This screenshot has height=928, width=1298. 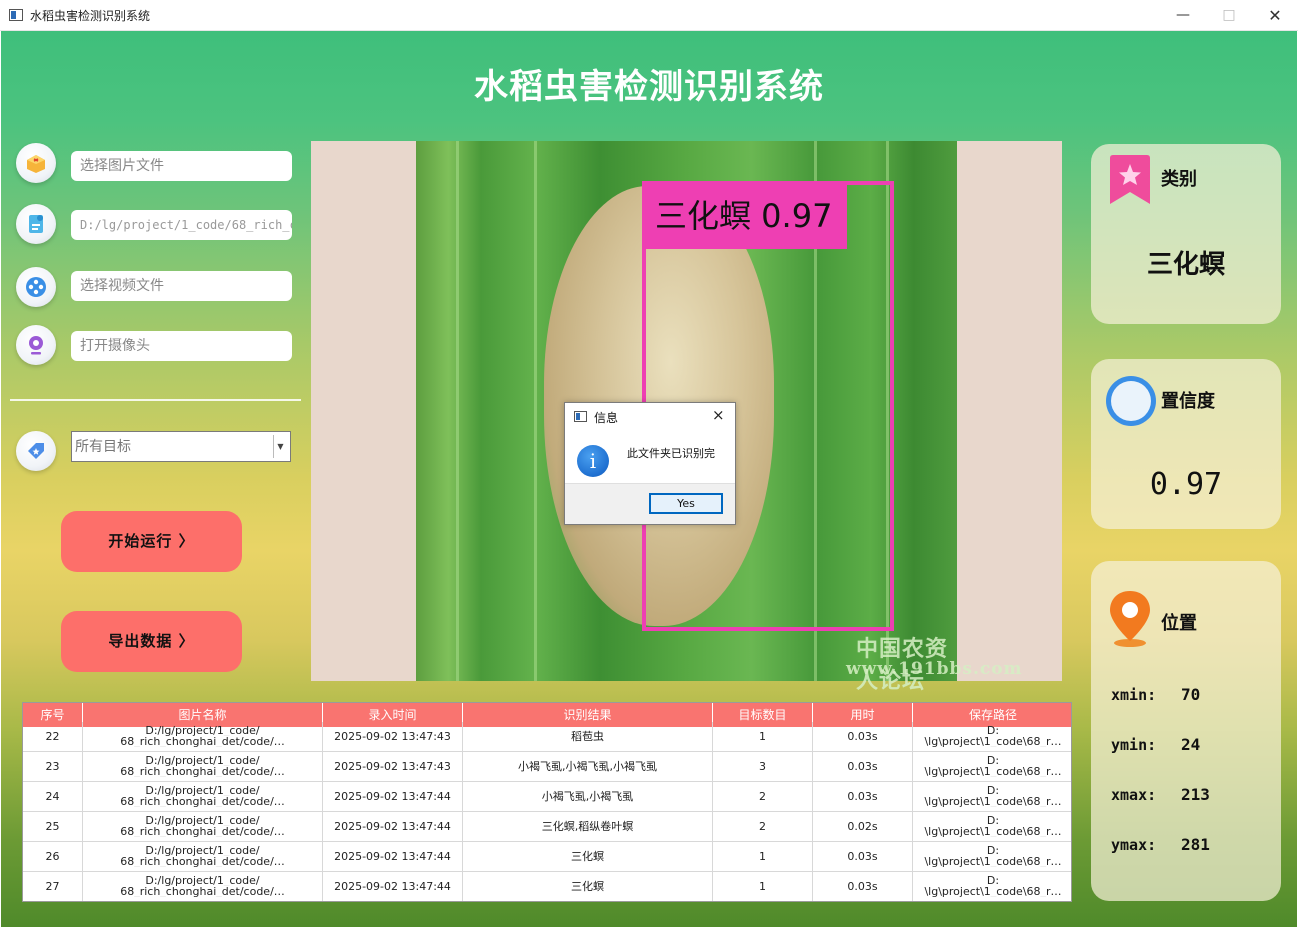 I want to click on chevron-down-icon: ▼, so click(x=280, y=446).